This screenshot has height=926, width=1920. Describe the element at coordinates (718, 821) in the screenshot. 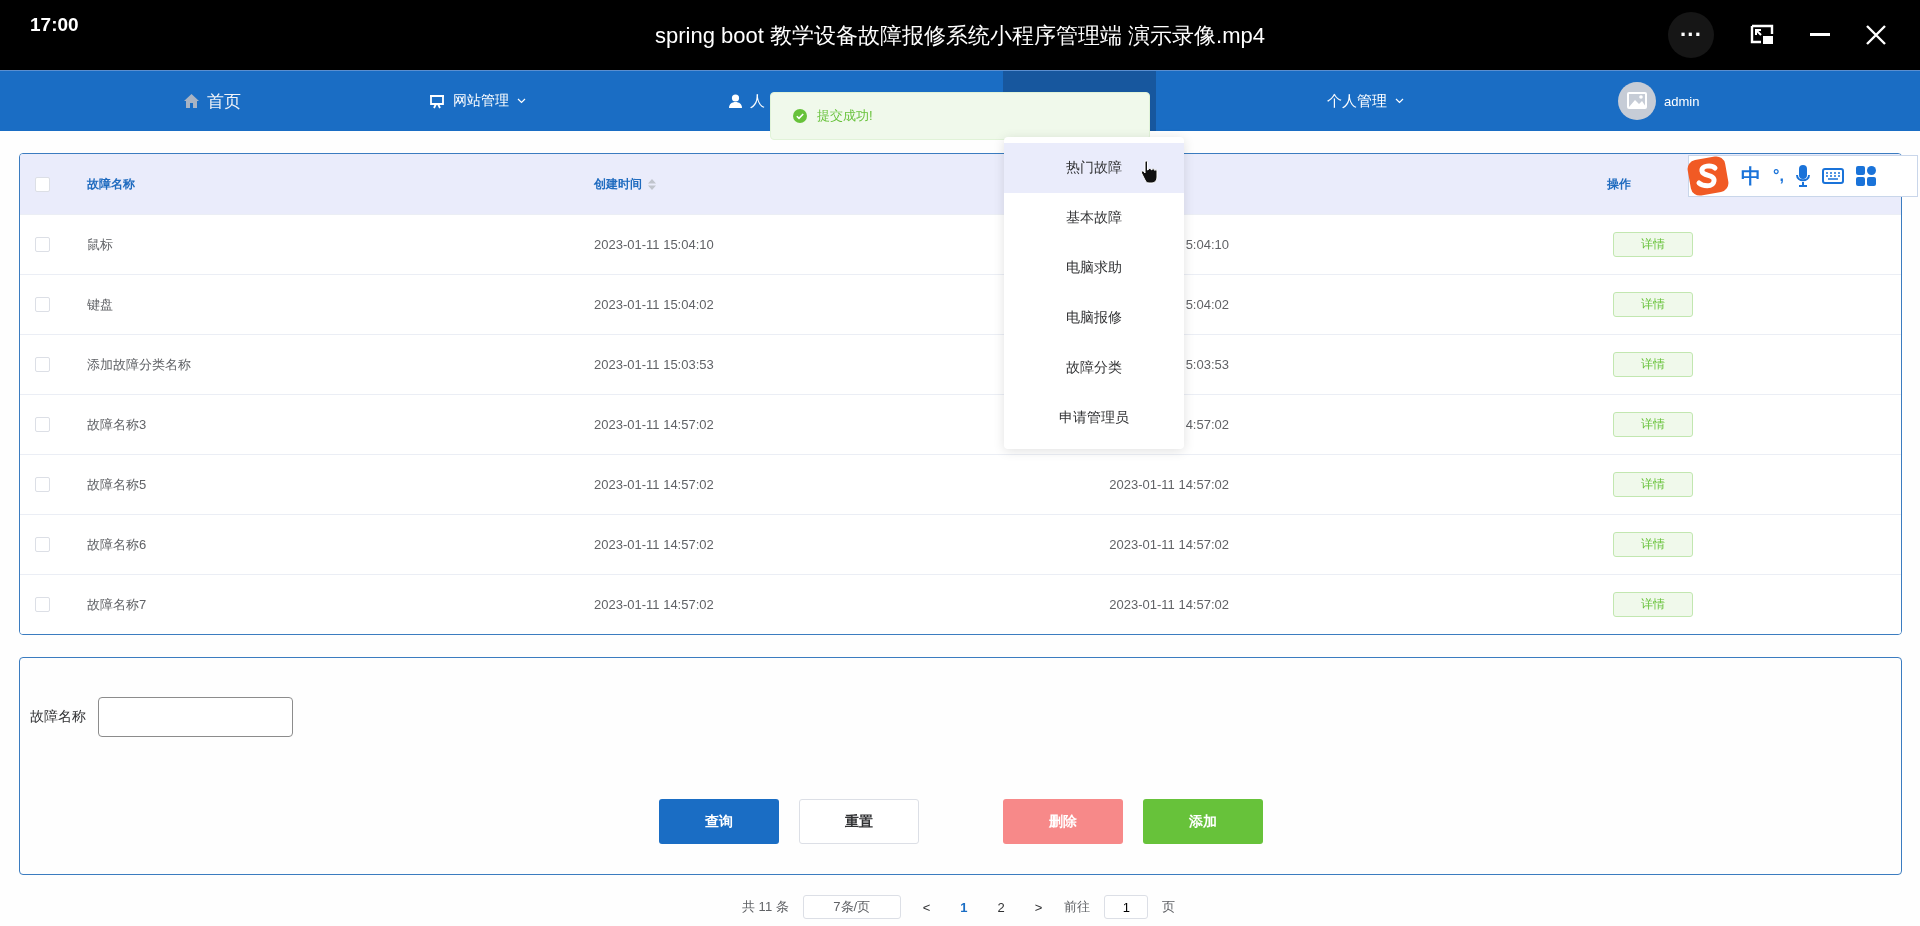

I see `query-button: 查询` at that location.